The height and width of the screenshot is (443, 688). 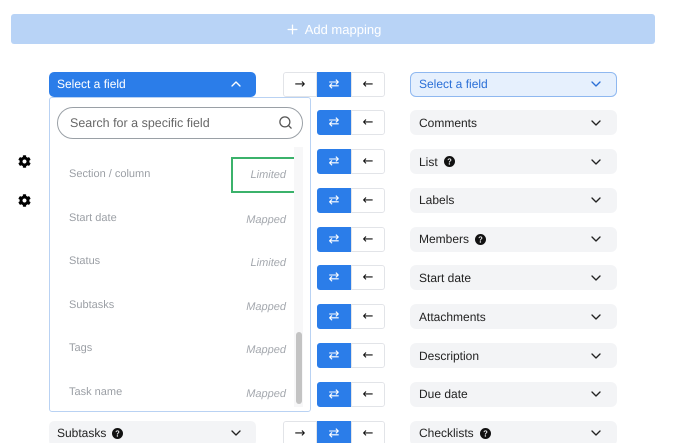 I want to click on plus-icon, so click(x=292, y=29).